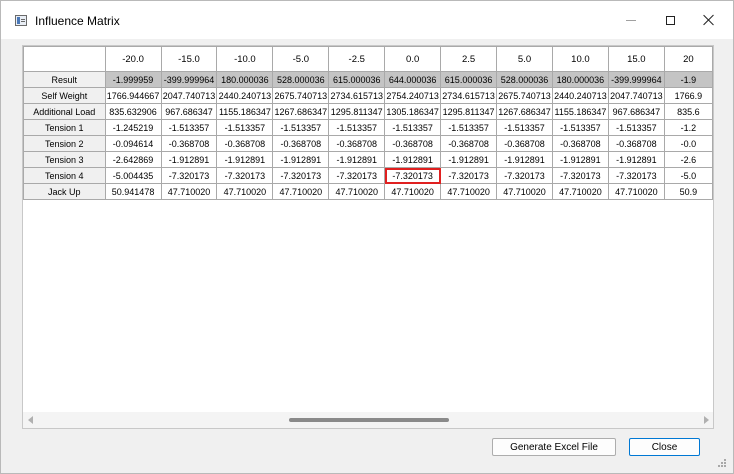  I want to click on table-cell: -5.0, so click(688, 175).